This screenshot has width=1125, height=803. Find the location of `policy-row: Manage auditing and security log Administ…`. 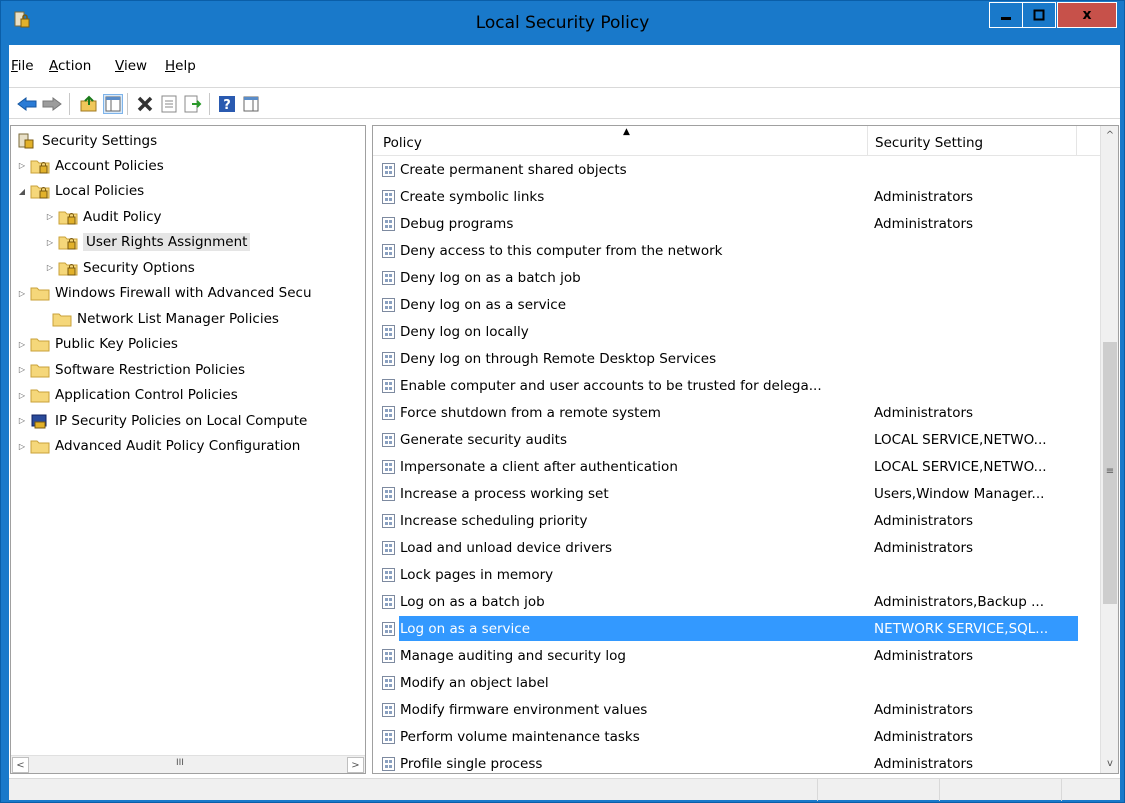

policy-row: Manage auditing and security log Administ… is located at coordinates (737, 655).